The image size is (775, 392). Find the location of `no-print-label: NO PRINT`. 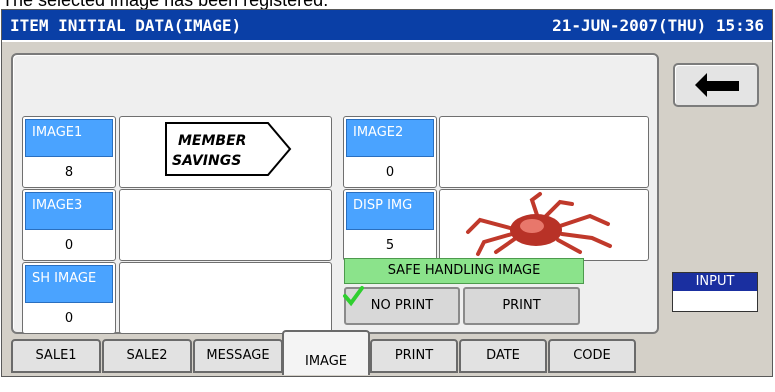

no-print-label: NO PRINT is located at coordinates (402, 305).